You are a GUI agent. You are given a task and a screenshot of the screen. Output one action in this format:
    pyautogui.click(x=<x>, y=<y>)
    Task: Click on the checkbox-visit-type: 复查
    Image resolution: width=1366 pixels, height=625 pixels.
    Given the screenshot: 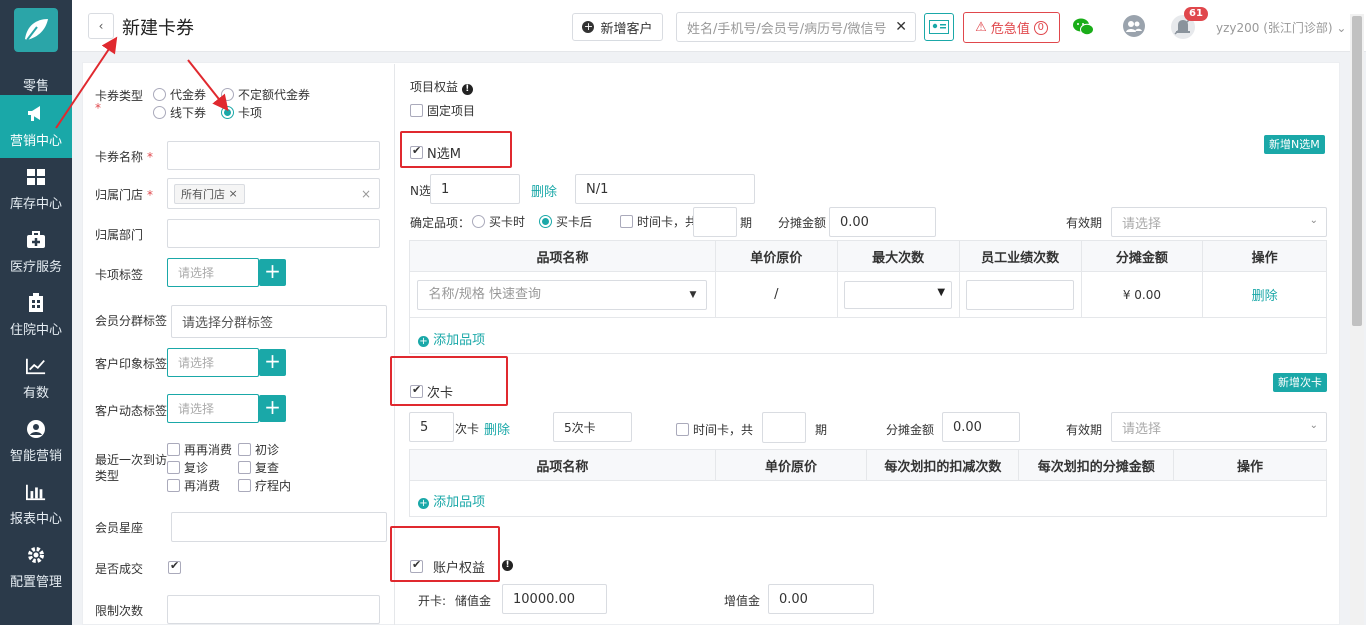 What is the action you would take?
    pyautogui.click(x=258, y=467)
    